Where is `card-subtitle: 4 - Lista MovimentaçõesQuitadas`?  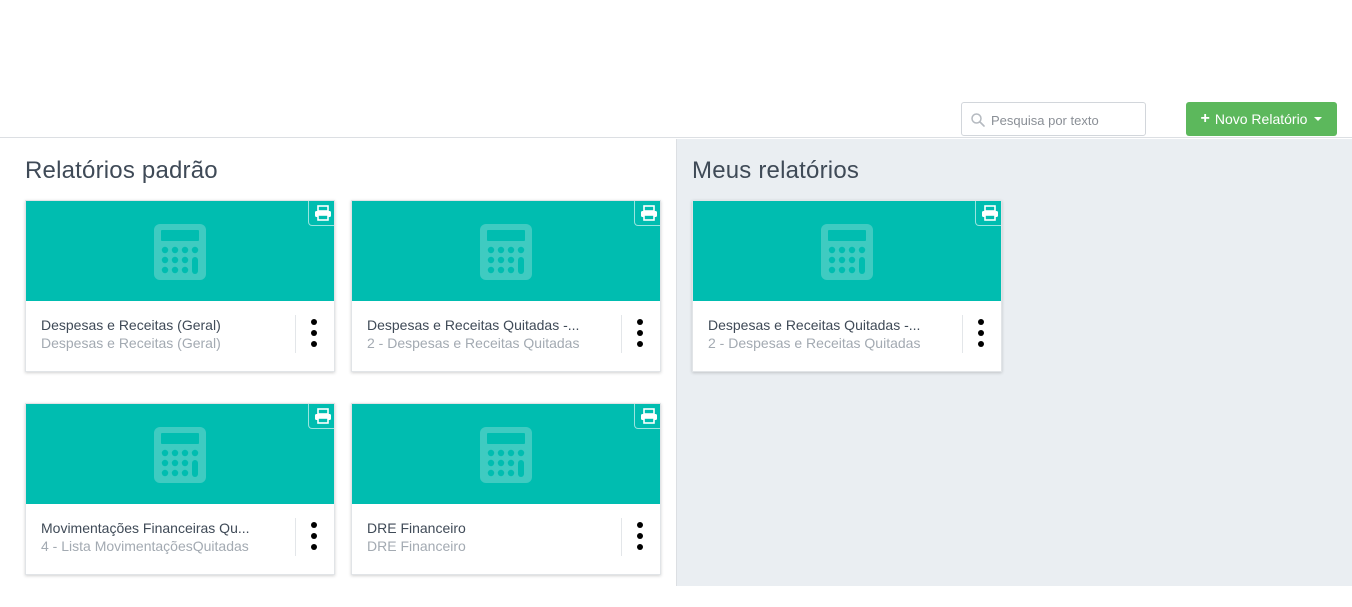
card-subtitle: 4 - Lista MovimentaçõesQuitadas is located at coordinates (145, 546).